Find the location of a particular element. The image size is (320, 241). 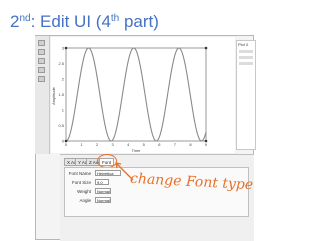

font-name-label: Font Name is located at coordinates (79, 173).